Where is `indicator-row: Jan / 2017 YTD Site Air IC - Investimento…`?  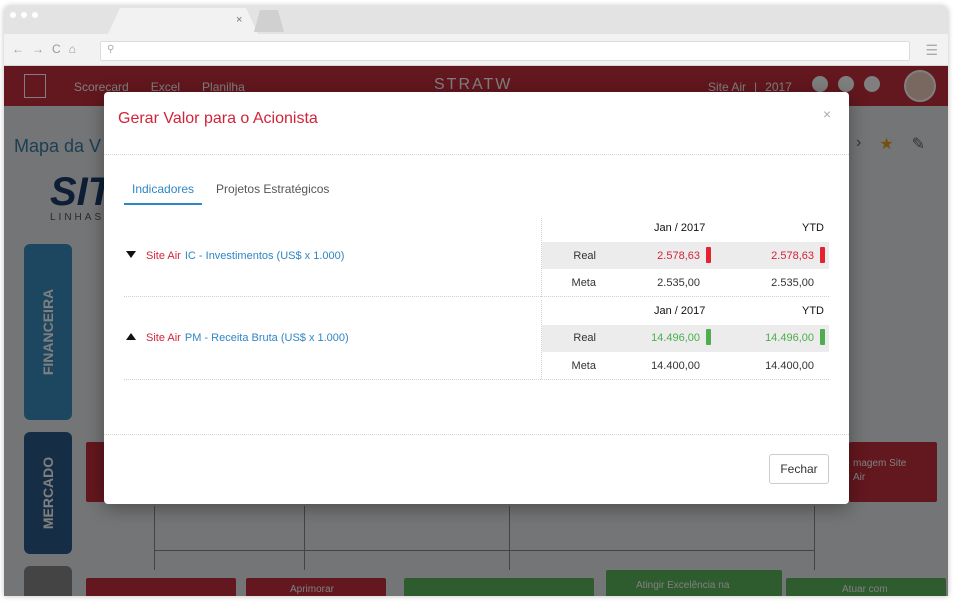
indicator-row: Jan / 2017 YTD Site Air IC - Investimento… is located at coordinates (476, 257).